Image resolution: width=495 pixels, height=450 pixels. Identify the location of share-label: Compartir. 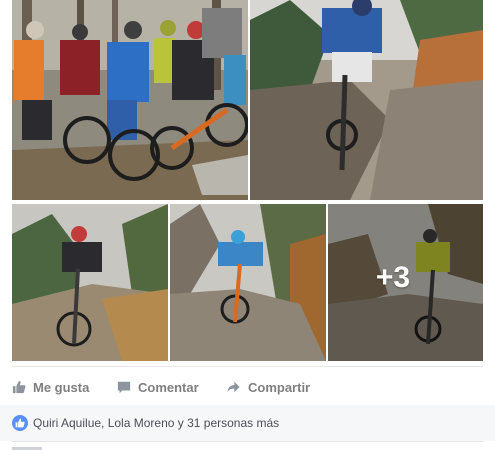
(279, 387).